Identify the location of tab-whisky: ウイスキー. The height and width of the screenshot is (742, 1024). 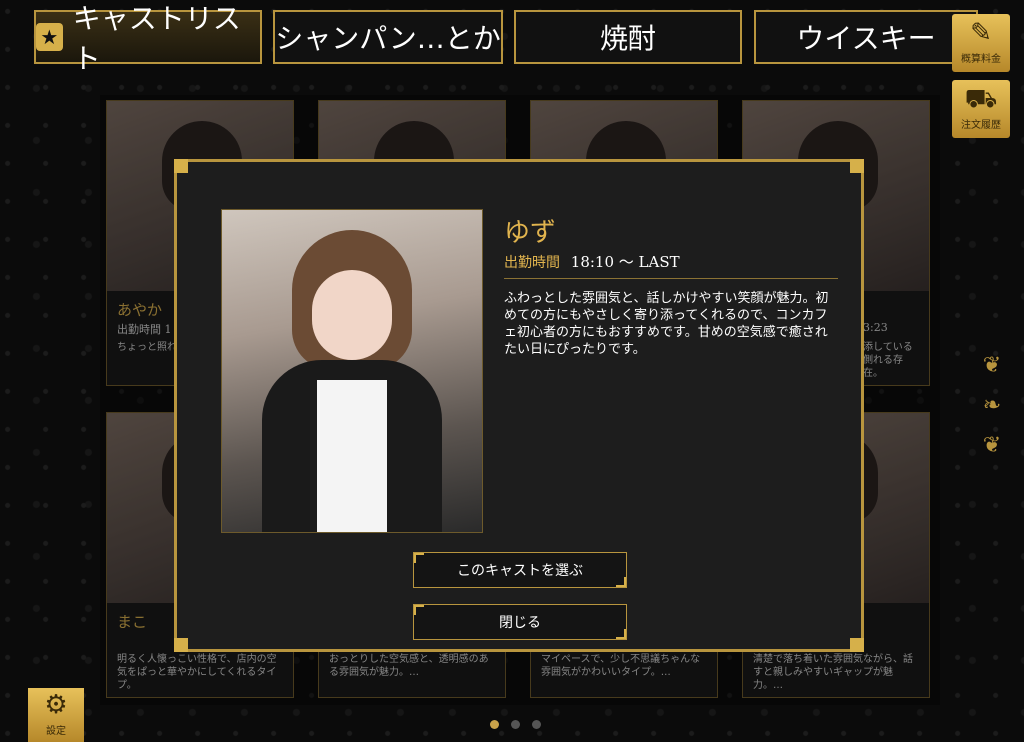
(866, 37).